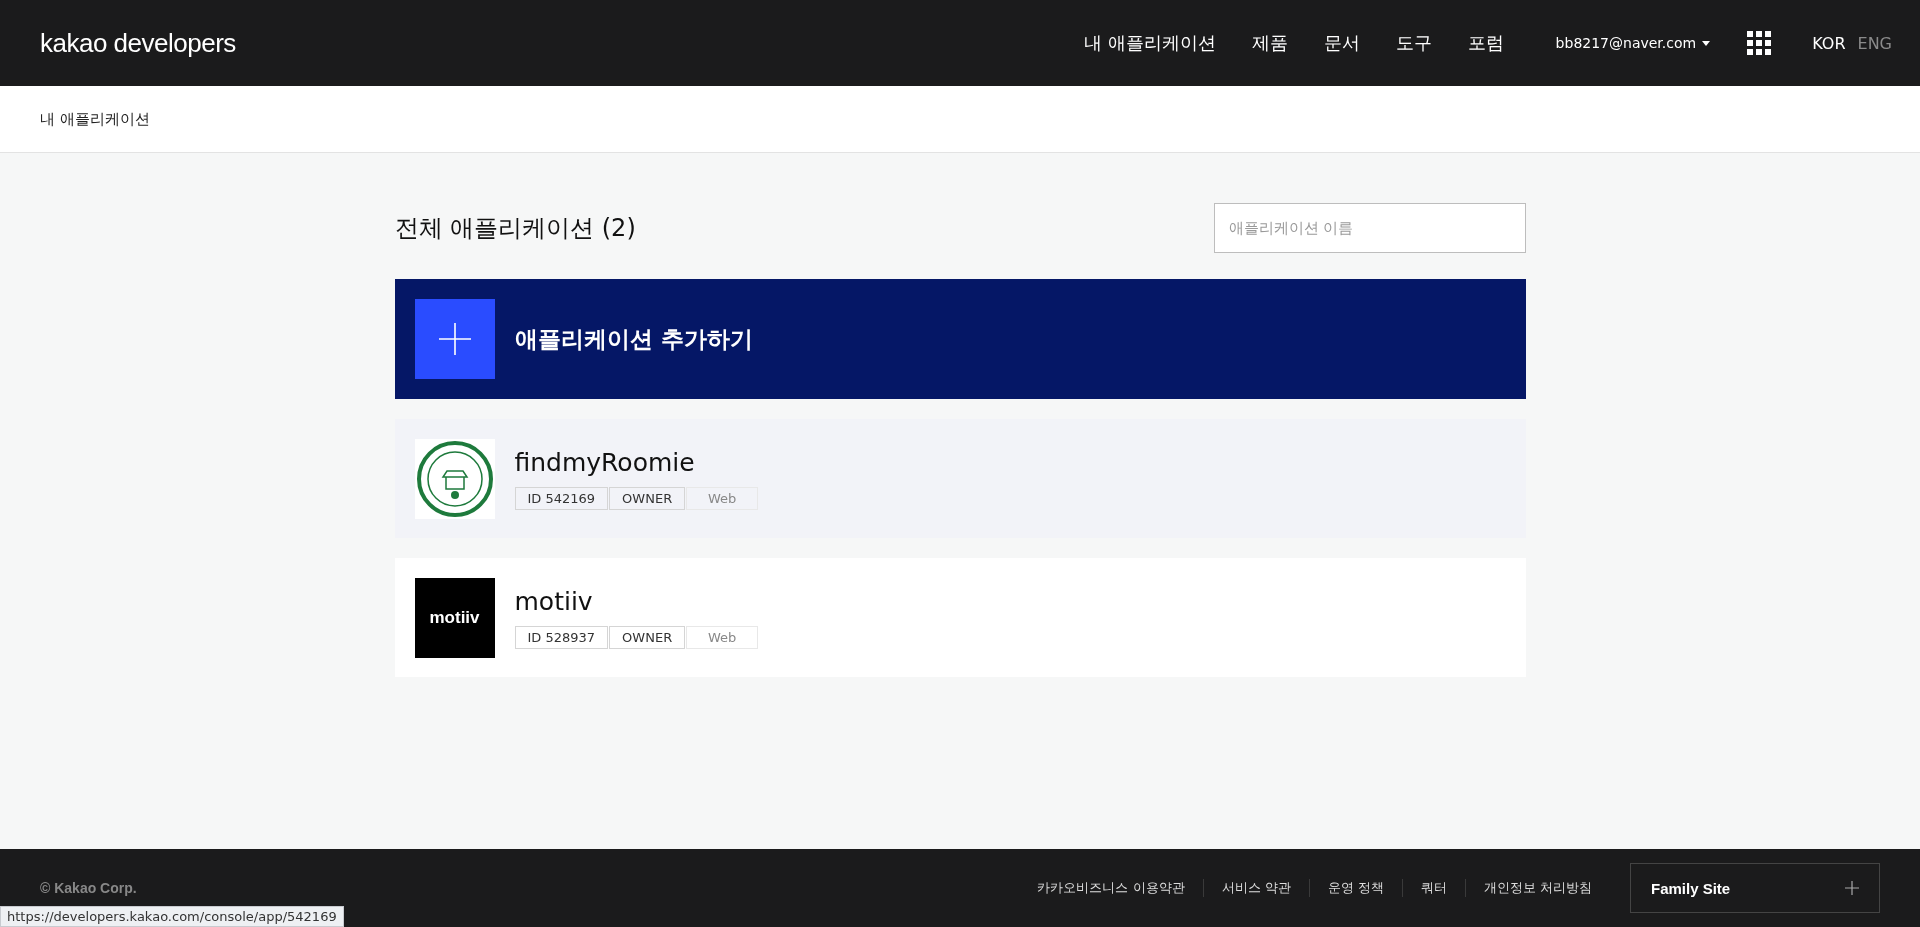  What do you see at coordinates (561, 498) in the screenshot?
I see `app-tag: ID 542169` at bounding box center [561, 498].